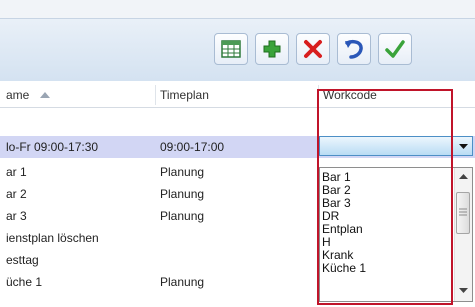 The image size is (475, 307). I want to click on column-divider, so click(155, 95).